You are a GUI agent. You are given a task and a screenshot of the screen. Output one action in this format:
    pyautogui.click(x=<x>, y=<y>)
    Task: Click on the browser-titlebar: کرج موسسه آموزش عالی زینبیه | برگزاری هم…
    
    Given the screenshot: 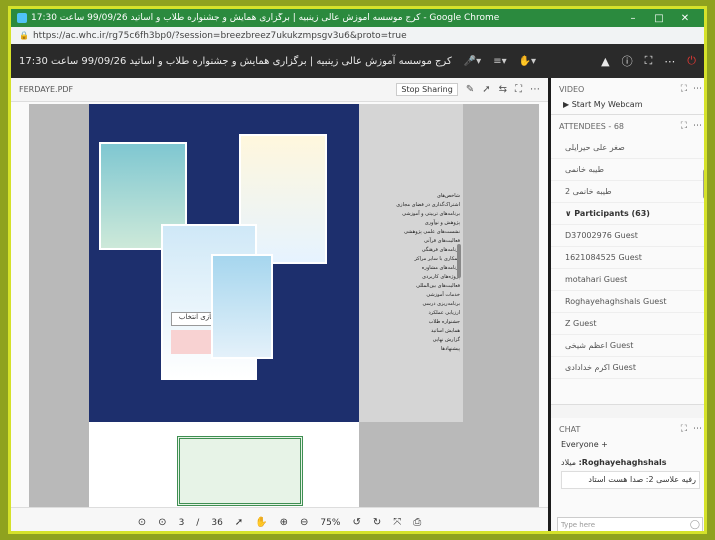 What is the action you would take?
    pyautogui.click(x=357, y=18)
    